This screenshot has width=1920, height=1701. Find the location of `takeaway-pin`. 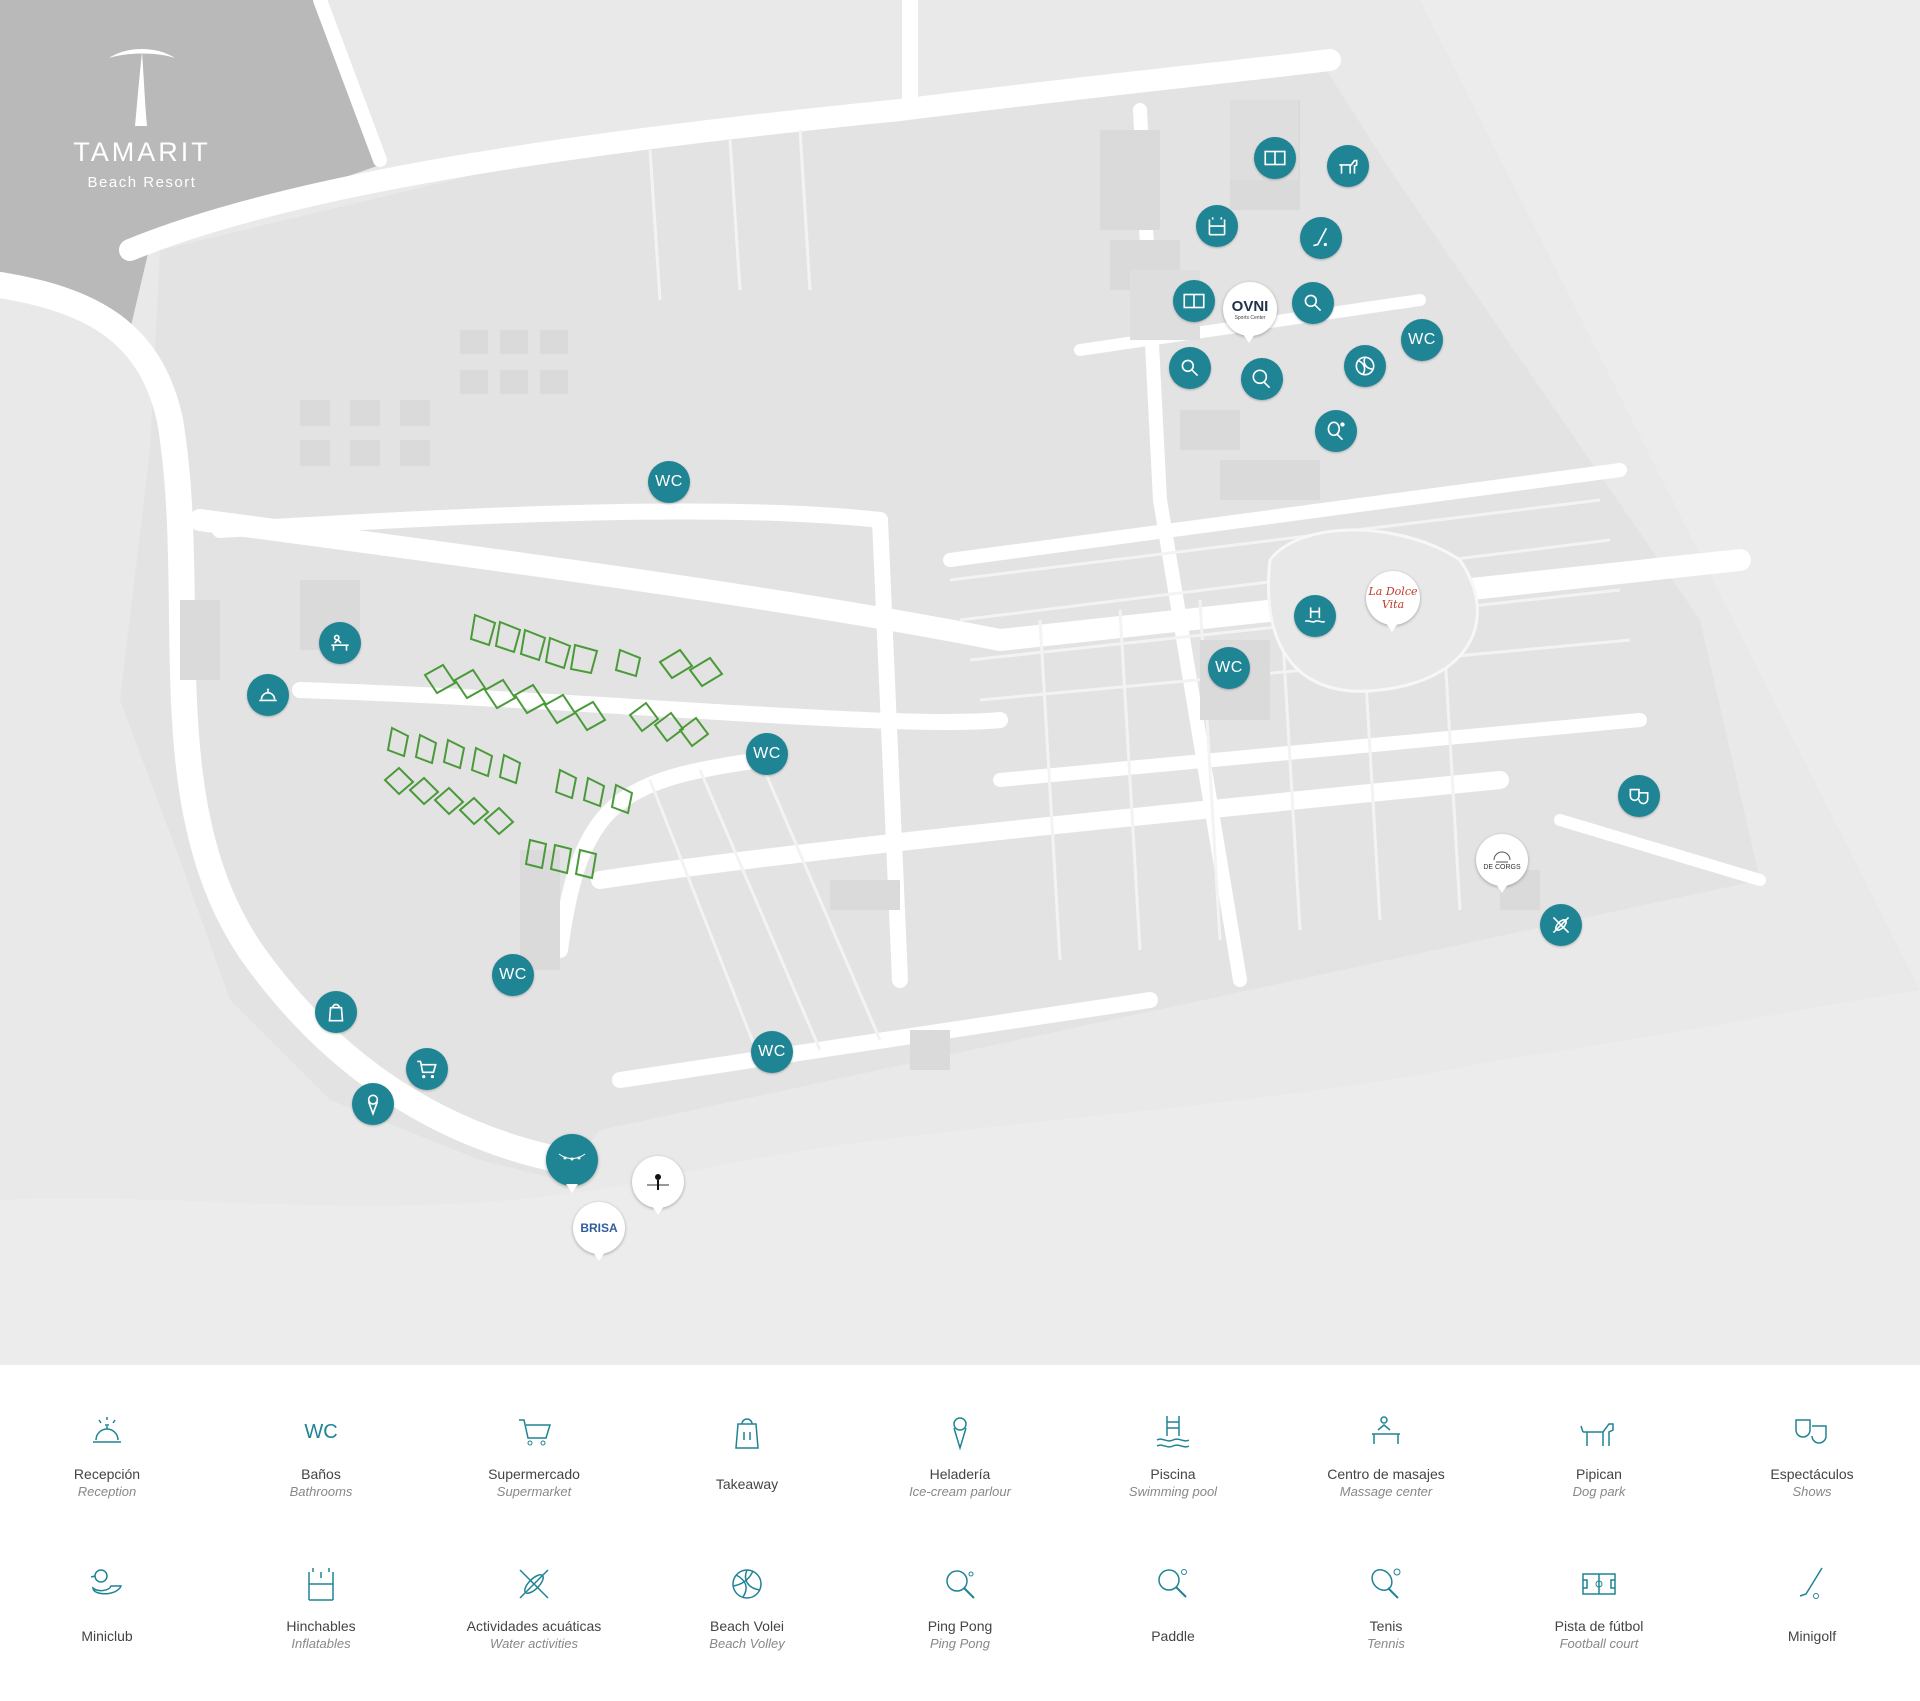

takeaway-pin is located at coordinates (336, 1012).